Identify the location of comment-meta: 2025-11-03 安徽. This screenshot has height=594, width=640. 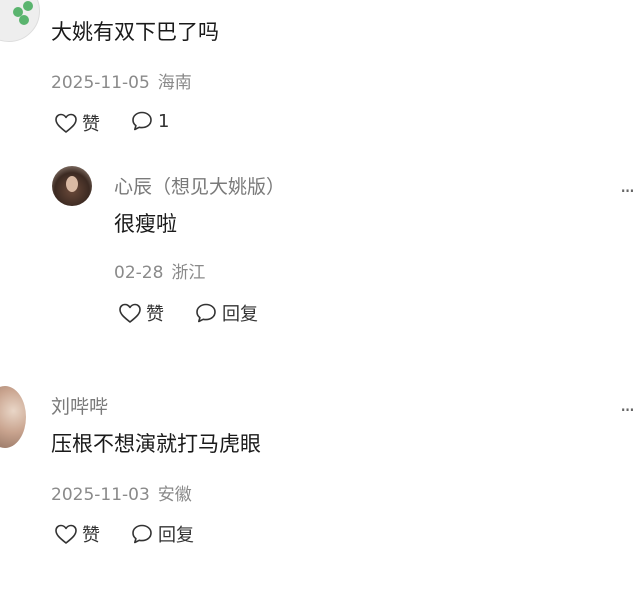
(121, 492).